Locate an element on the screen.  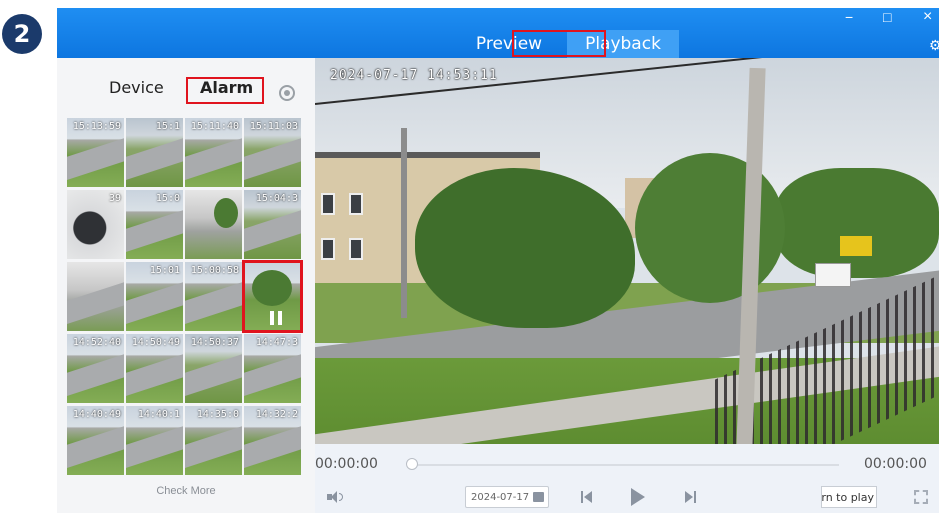
next-icon is located at coordinates (691, 497).